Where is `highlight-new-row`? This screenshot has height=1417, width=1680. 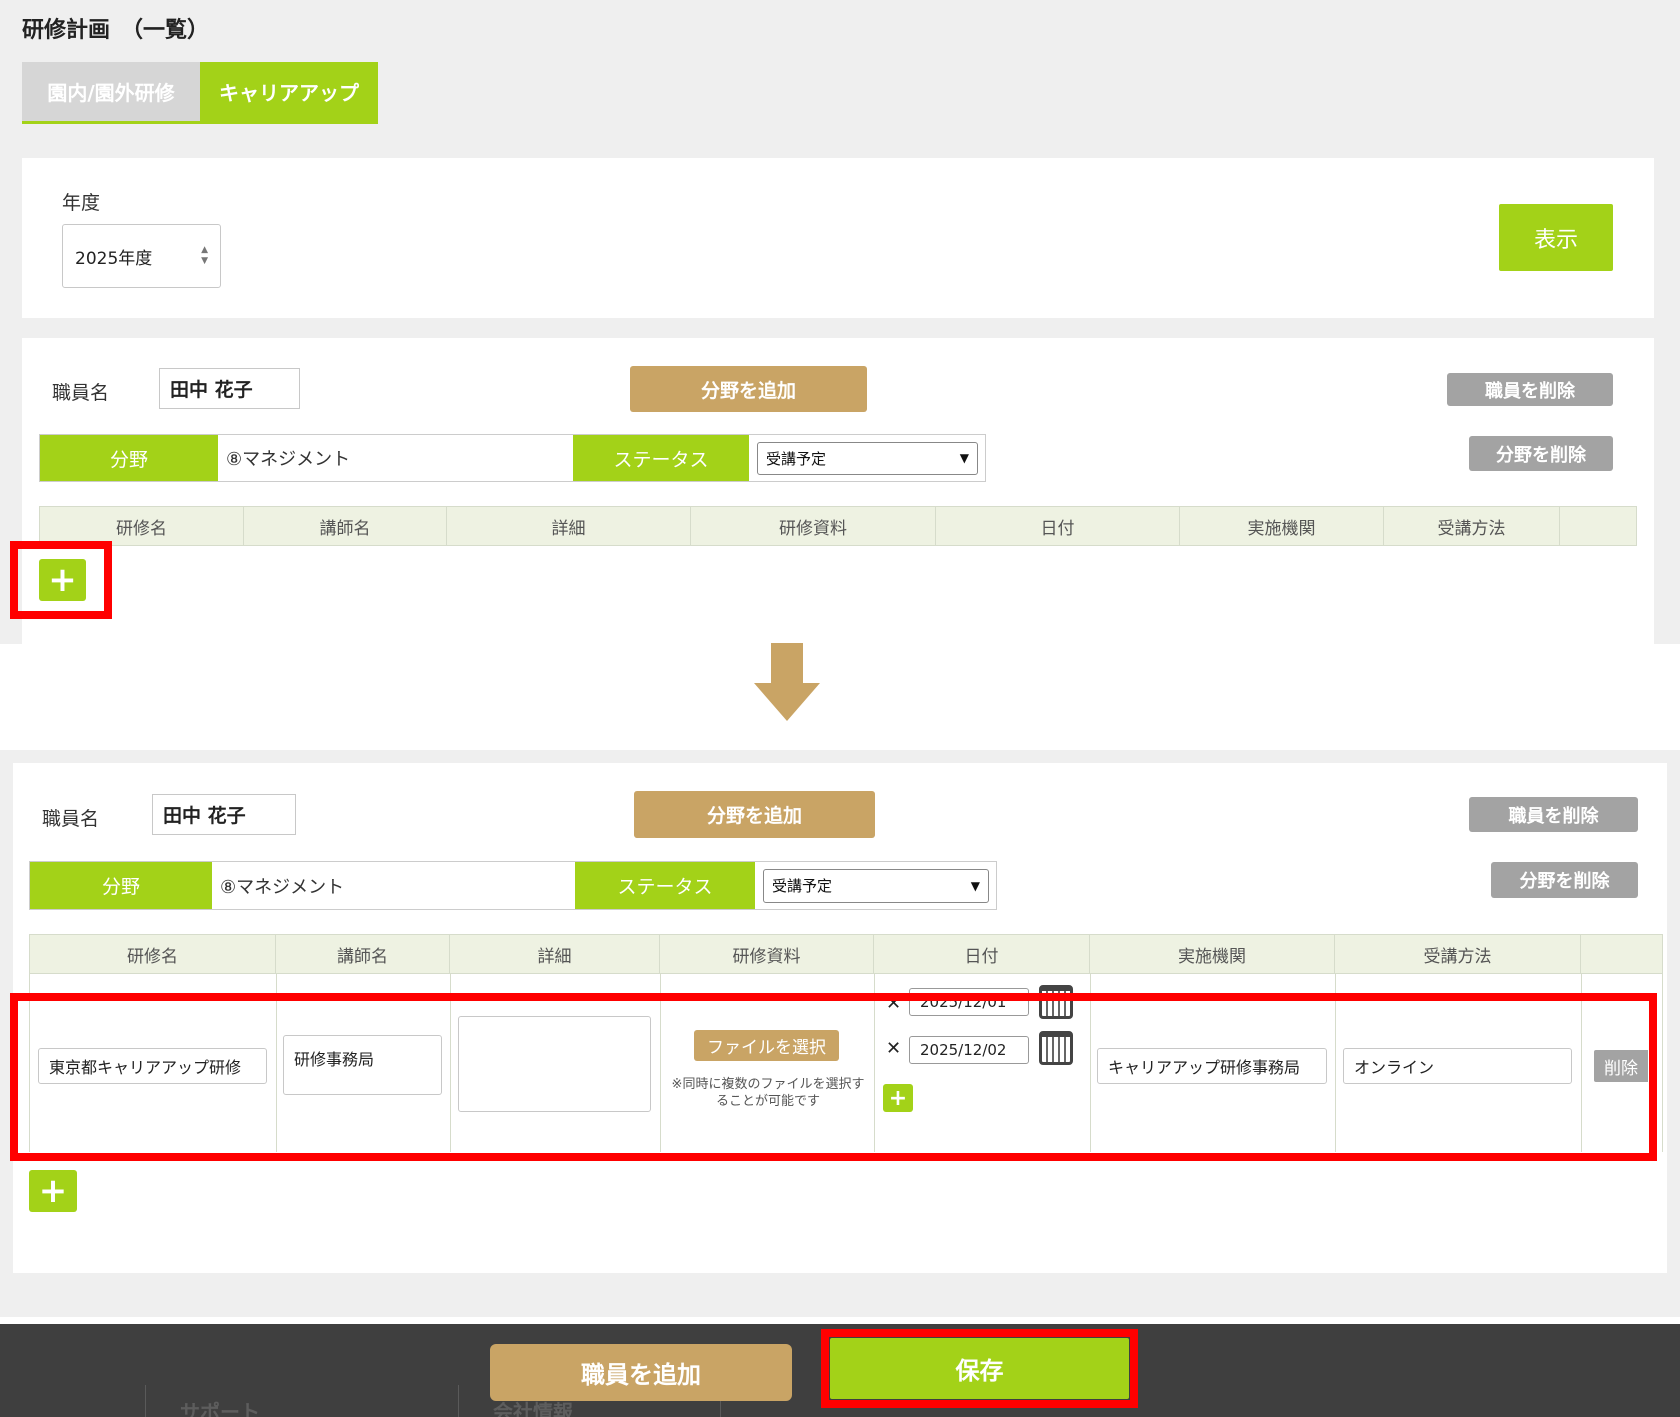 highlight-new-row is located at coordinates (833, 1077).